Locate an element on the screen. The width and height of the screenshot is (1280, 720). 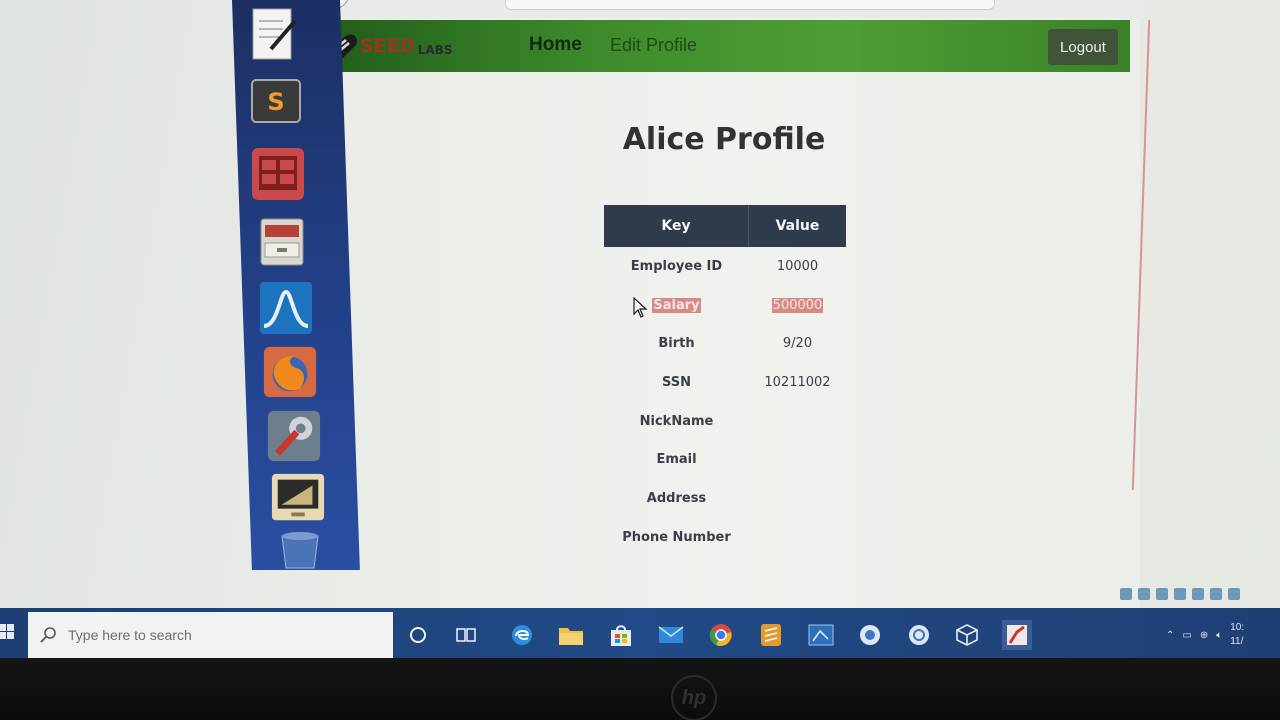
selected-text: Salary is located at coordinates (676, 305).